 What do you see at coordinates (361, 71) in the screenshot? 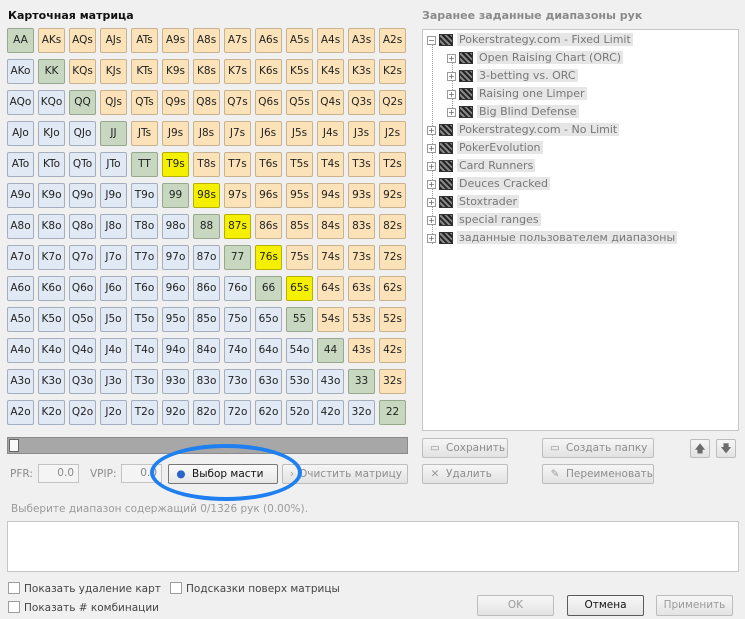
I see `matrix-cell-k3s: K3s` at bounding box center [361, 71].